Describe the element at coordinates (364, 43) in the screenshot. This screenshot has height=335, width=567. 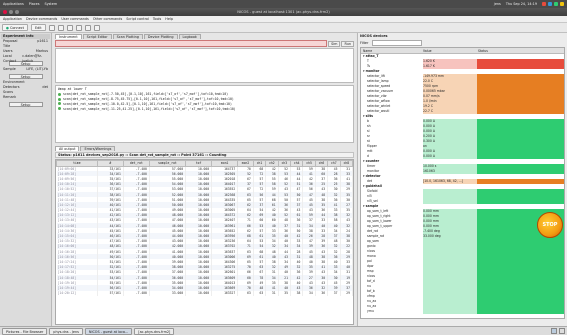
I see `filter-label: Filter` at that location.